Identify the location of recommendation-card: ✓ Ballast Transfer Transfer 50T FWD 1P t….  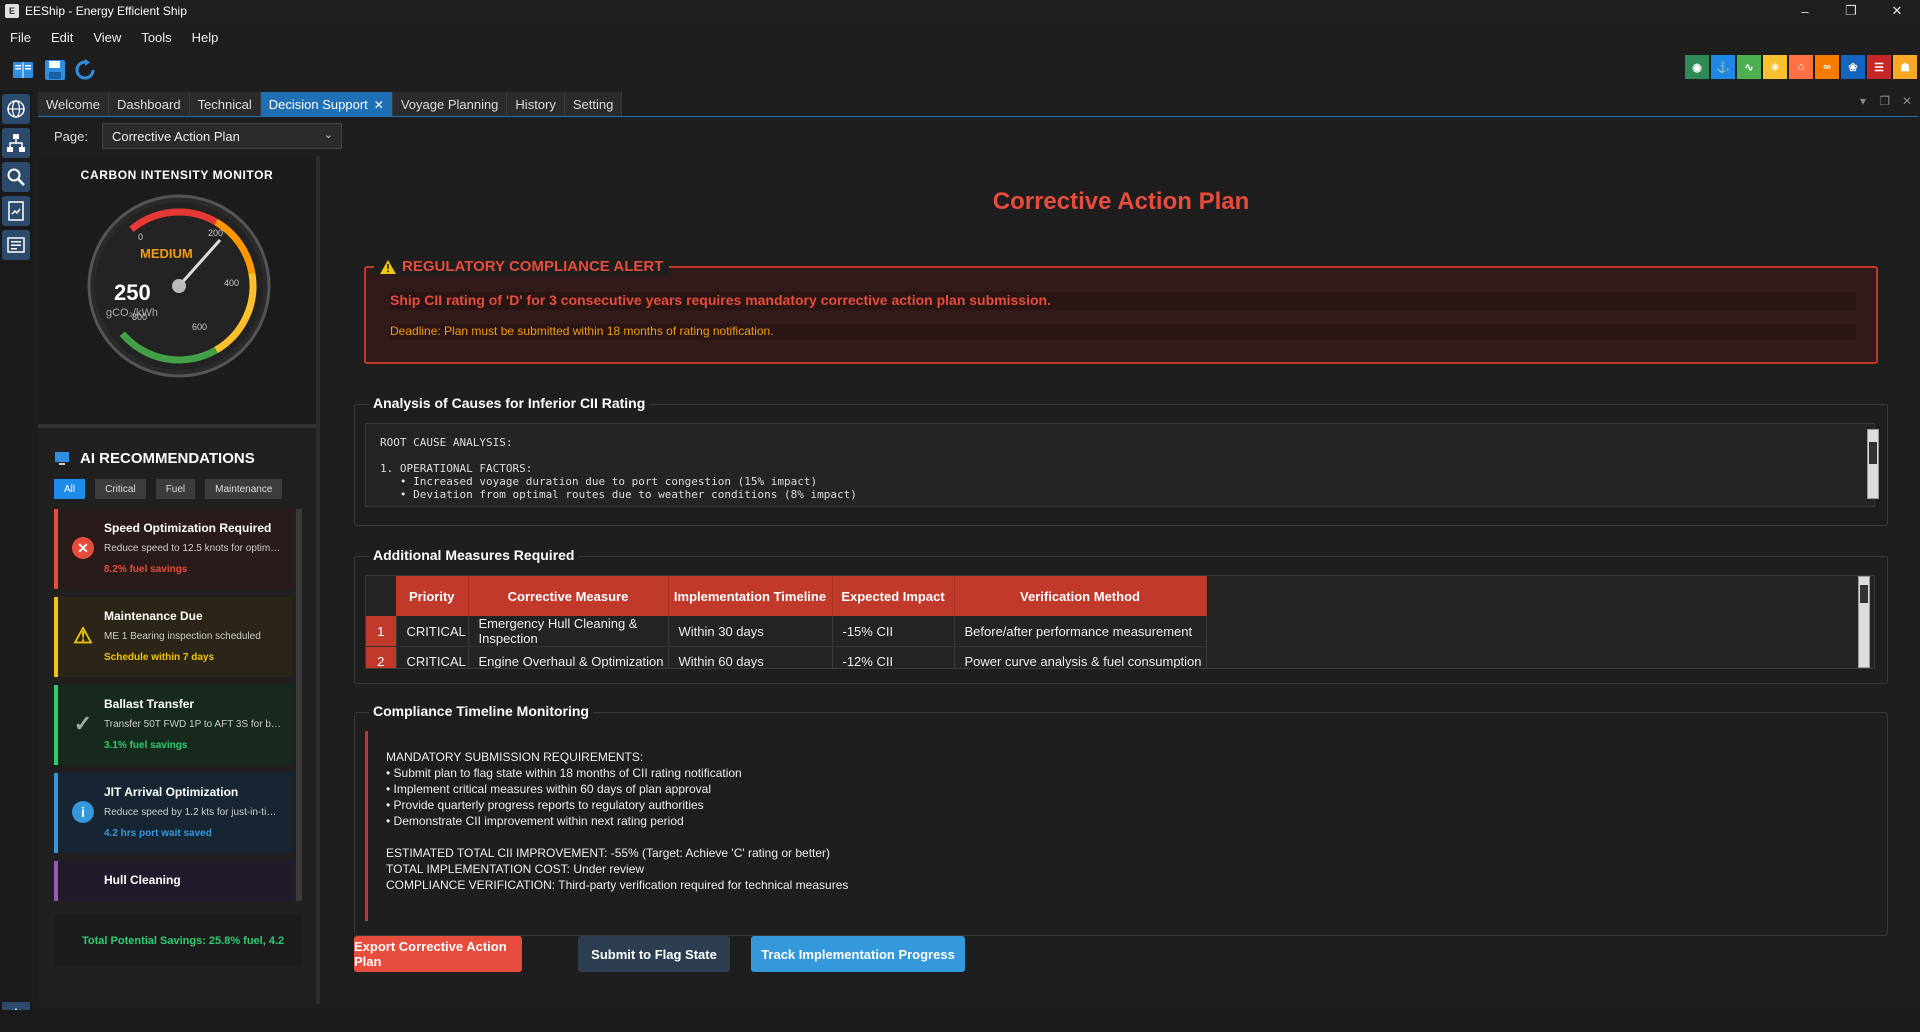
(173, 725).